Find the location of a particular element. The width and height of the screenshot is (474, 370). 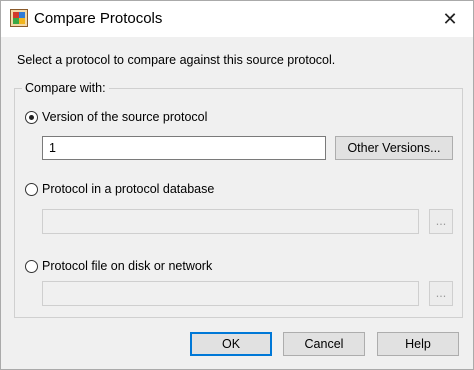

close-button: ✕ is located at coordinates (450, 19).